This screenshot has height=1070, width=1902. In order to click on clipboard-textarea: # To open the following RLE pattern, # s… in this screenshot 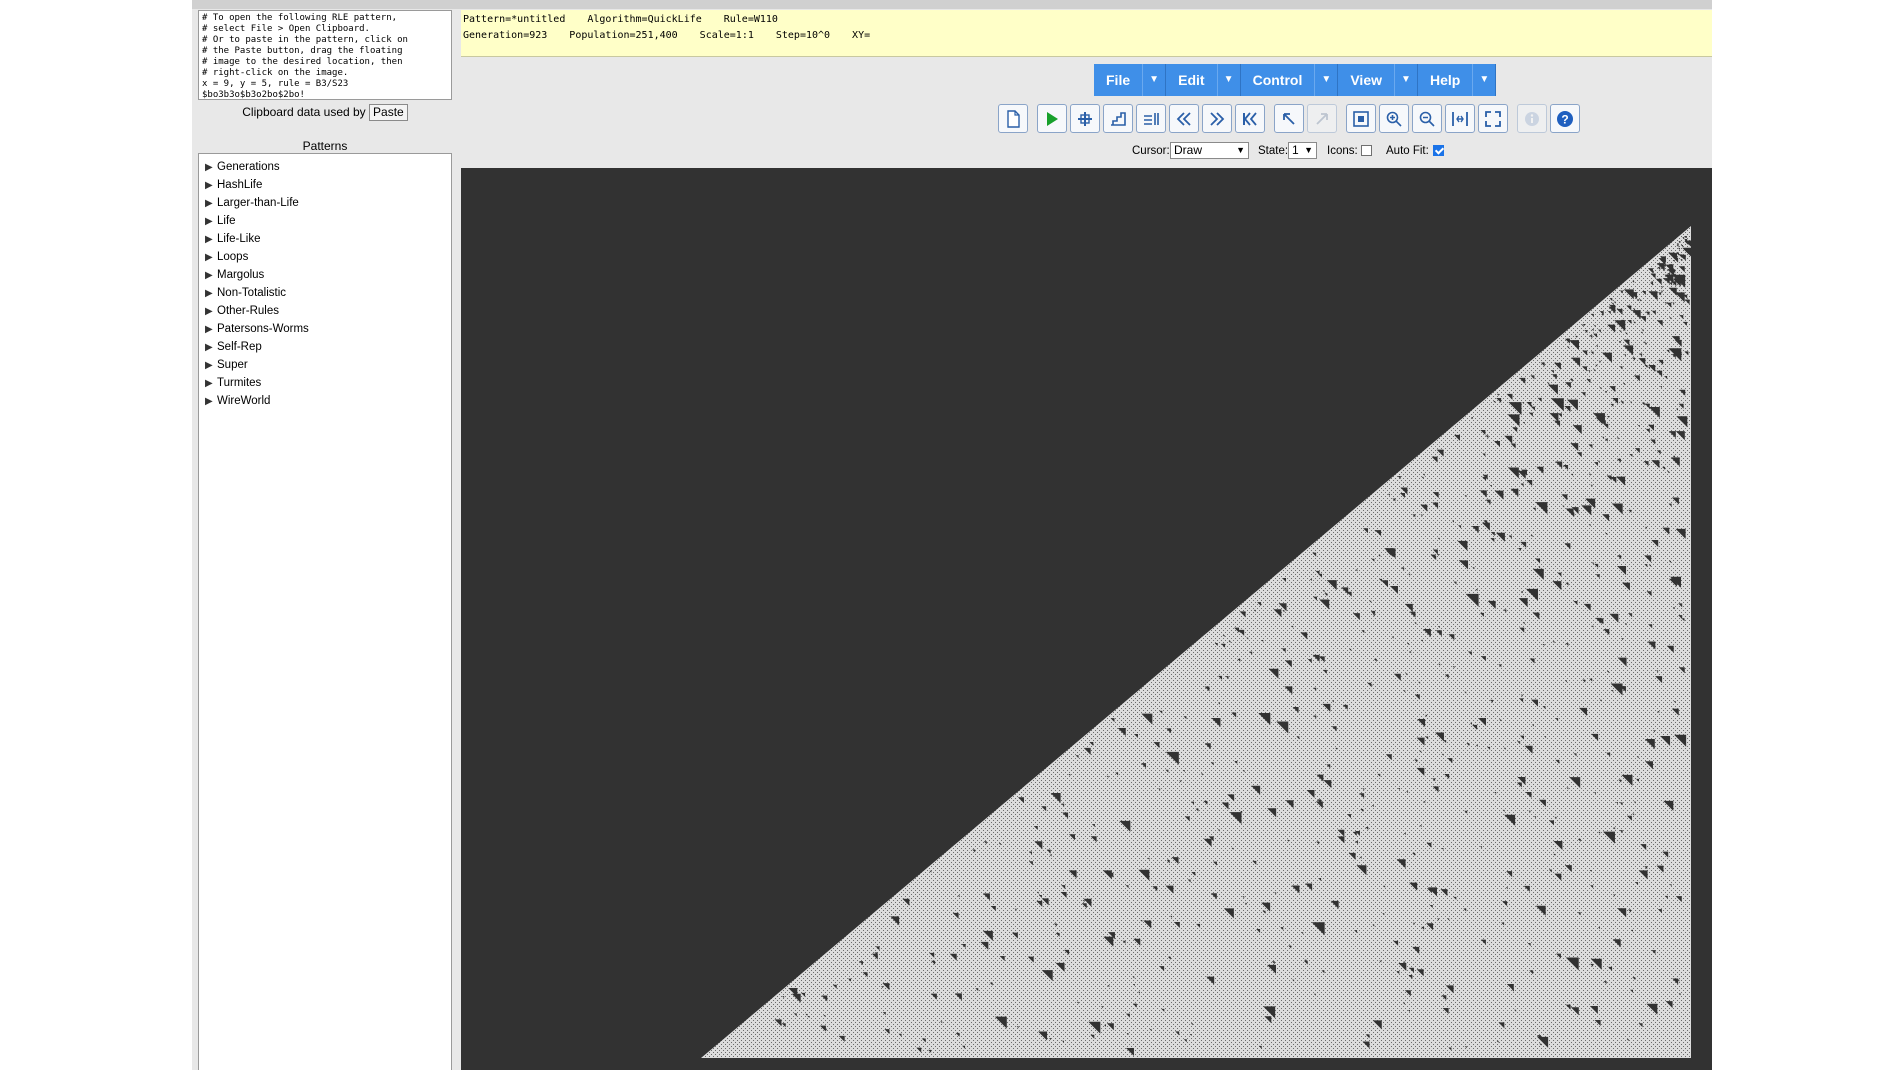, I will do `click(325, 55)`.